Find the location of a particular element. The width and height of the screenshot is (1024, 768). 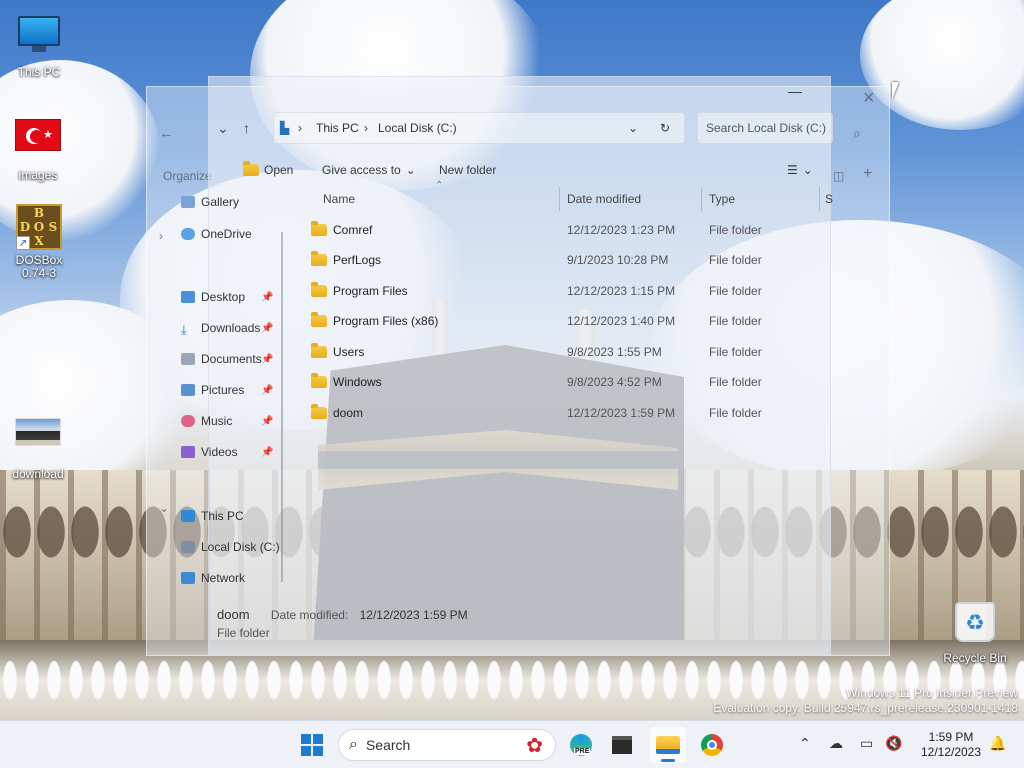

sidebar-item-desktop: Desktop 📌 is located at coordinates (227, 297).